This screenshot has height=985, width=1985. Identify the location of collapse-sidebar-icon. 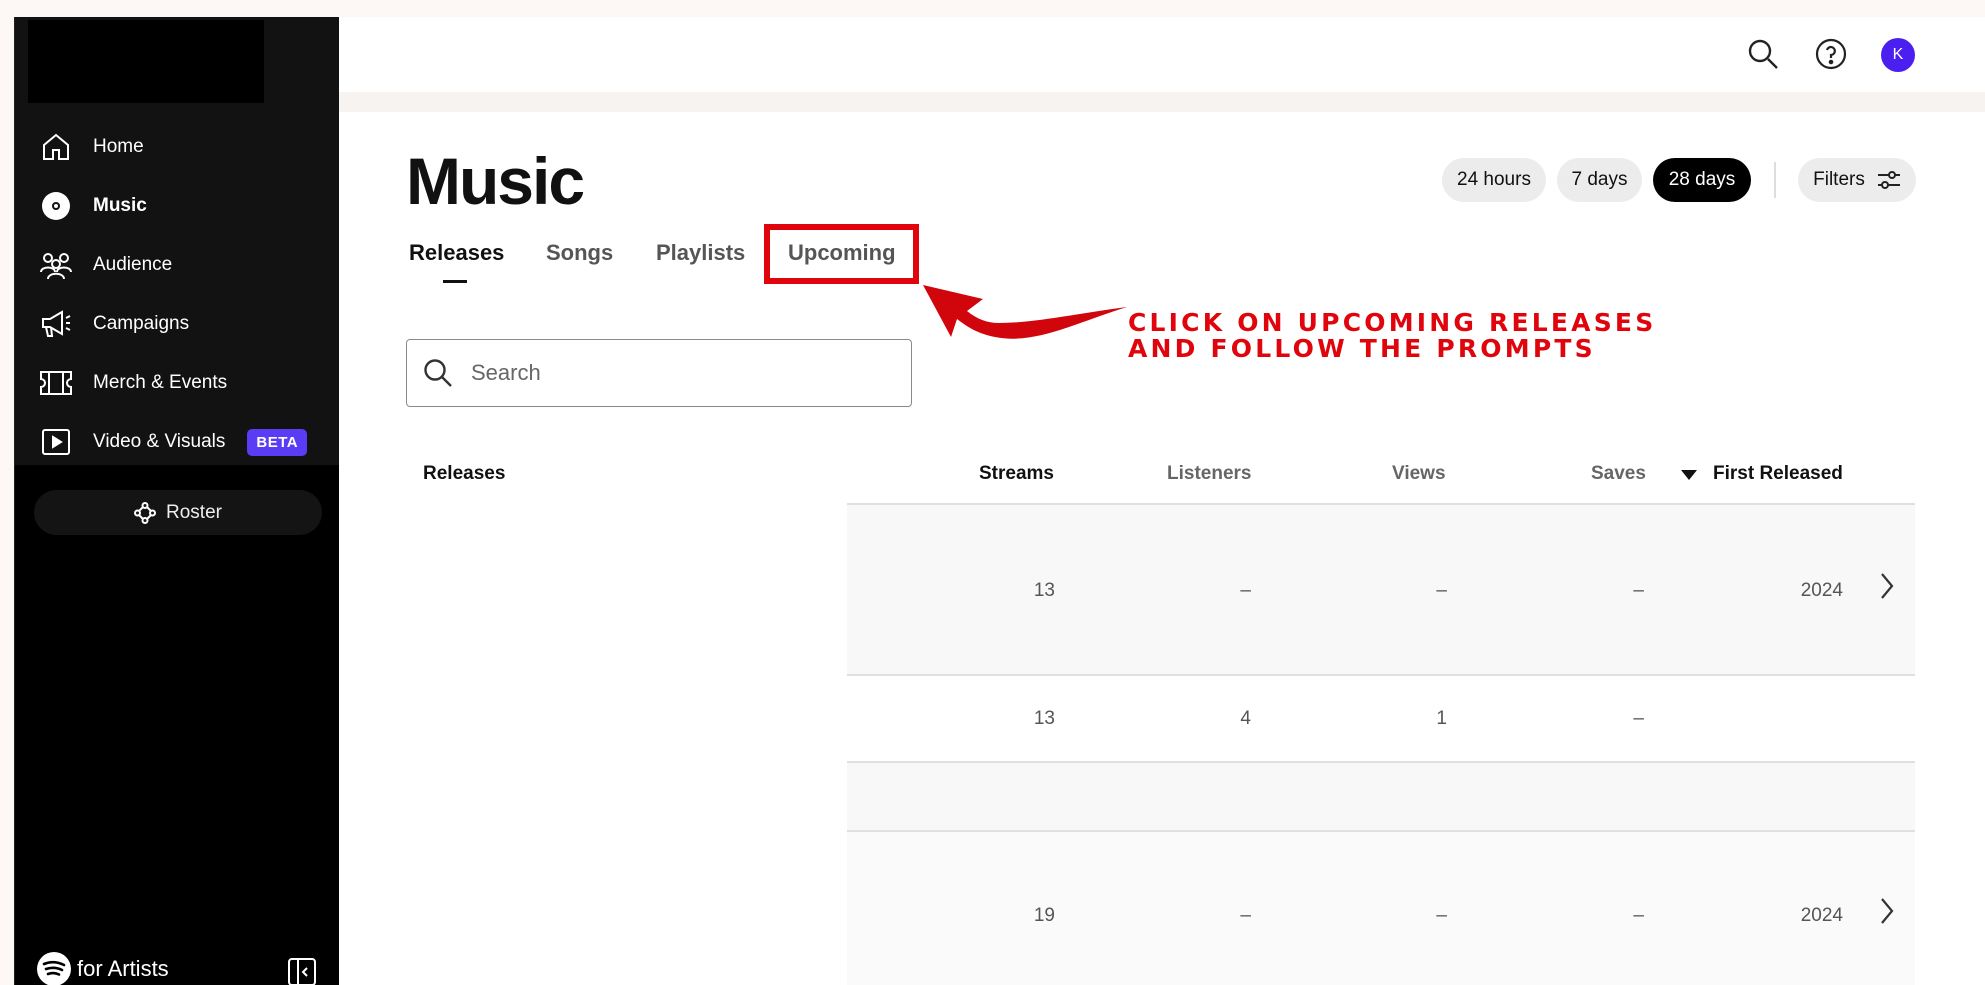
(302, 971).